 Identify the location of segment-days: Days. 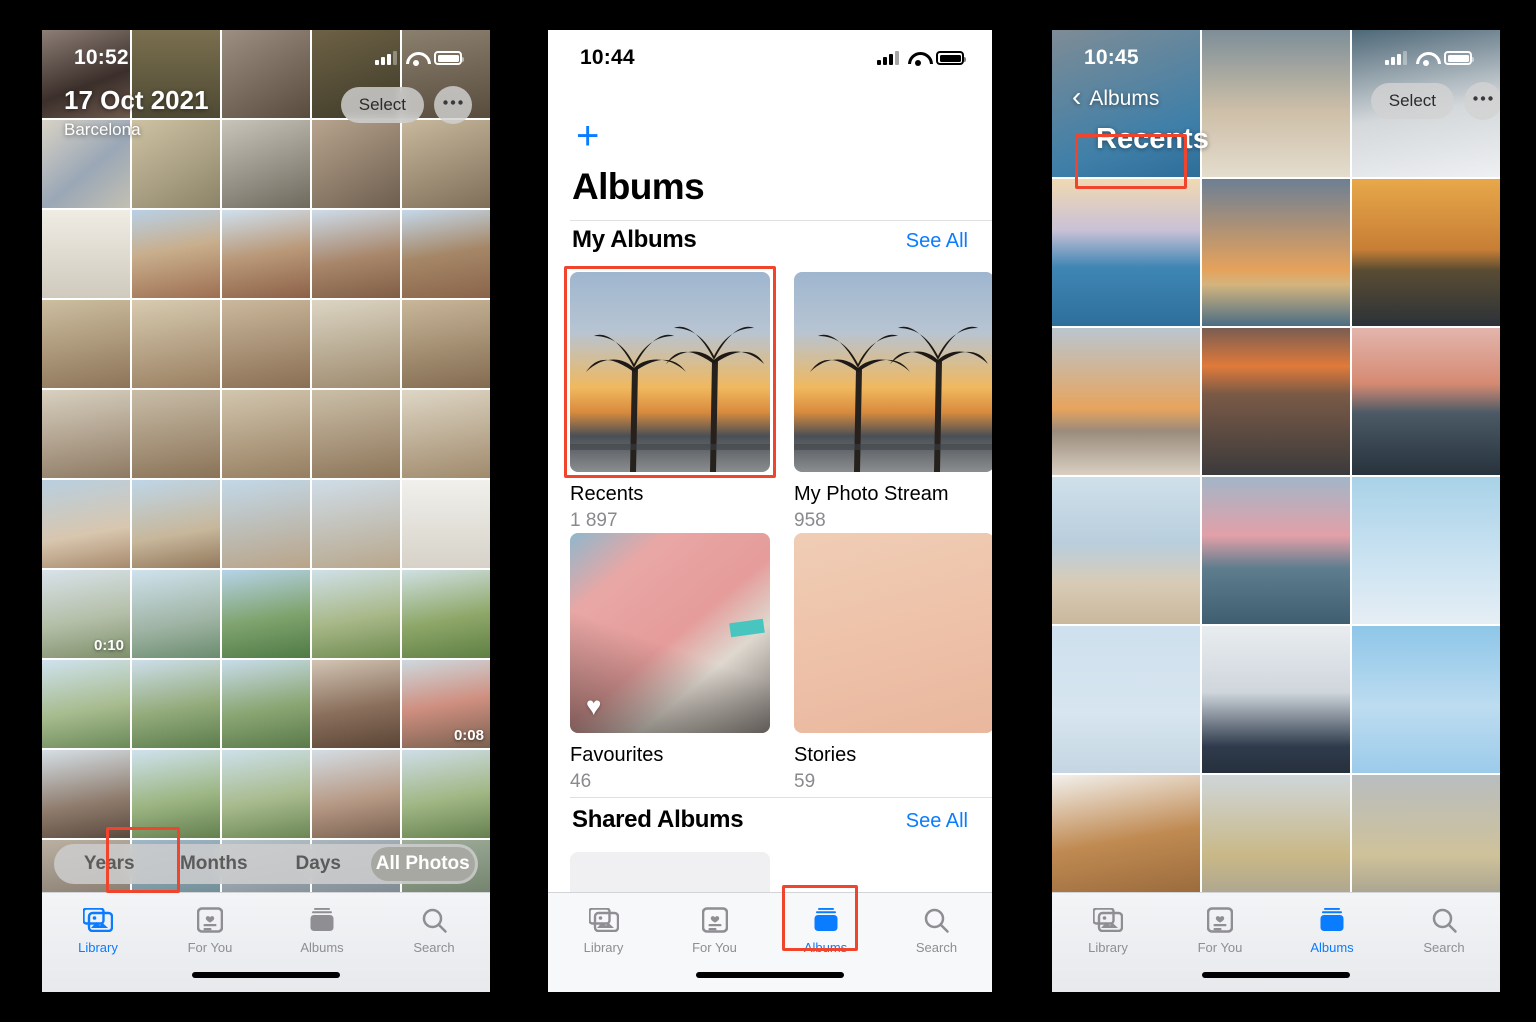
(318, 864).